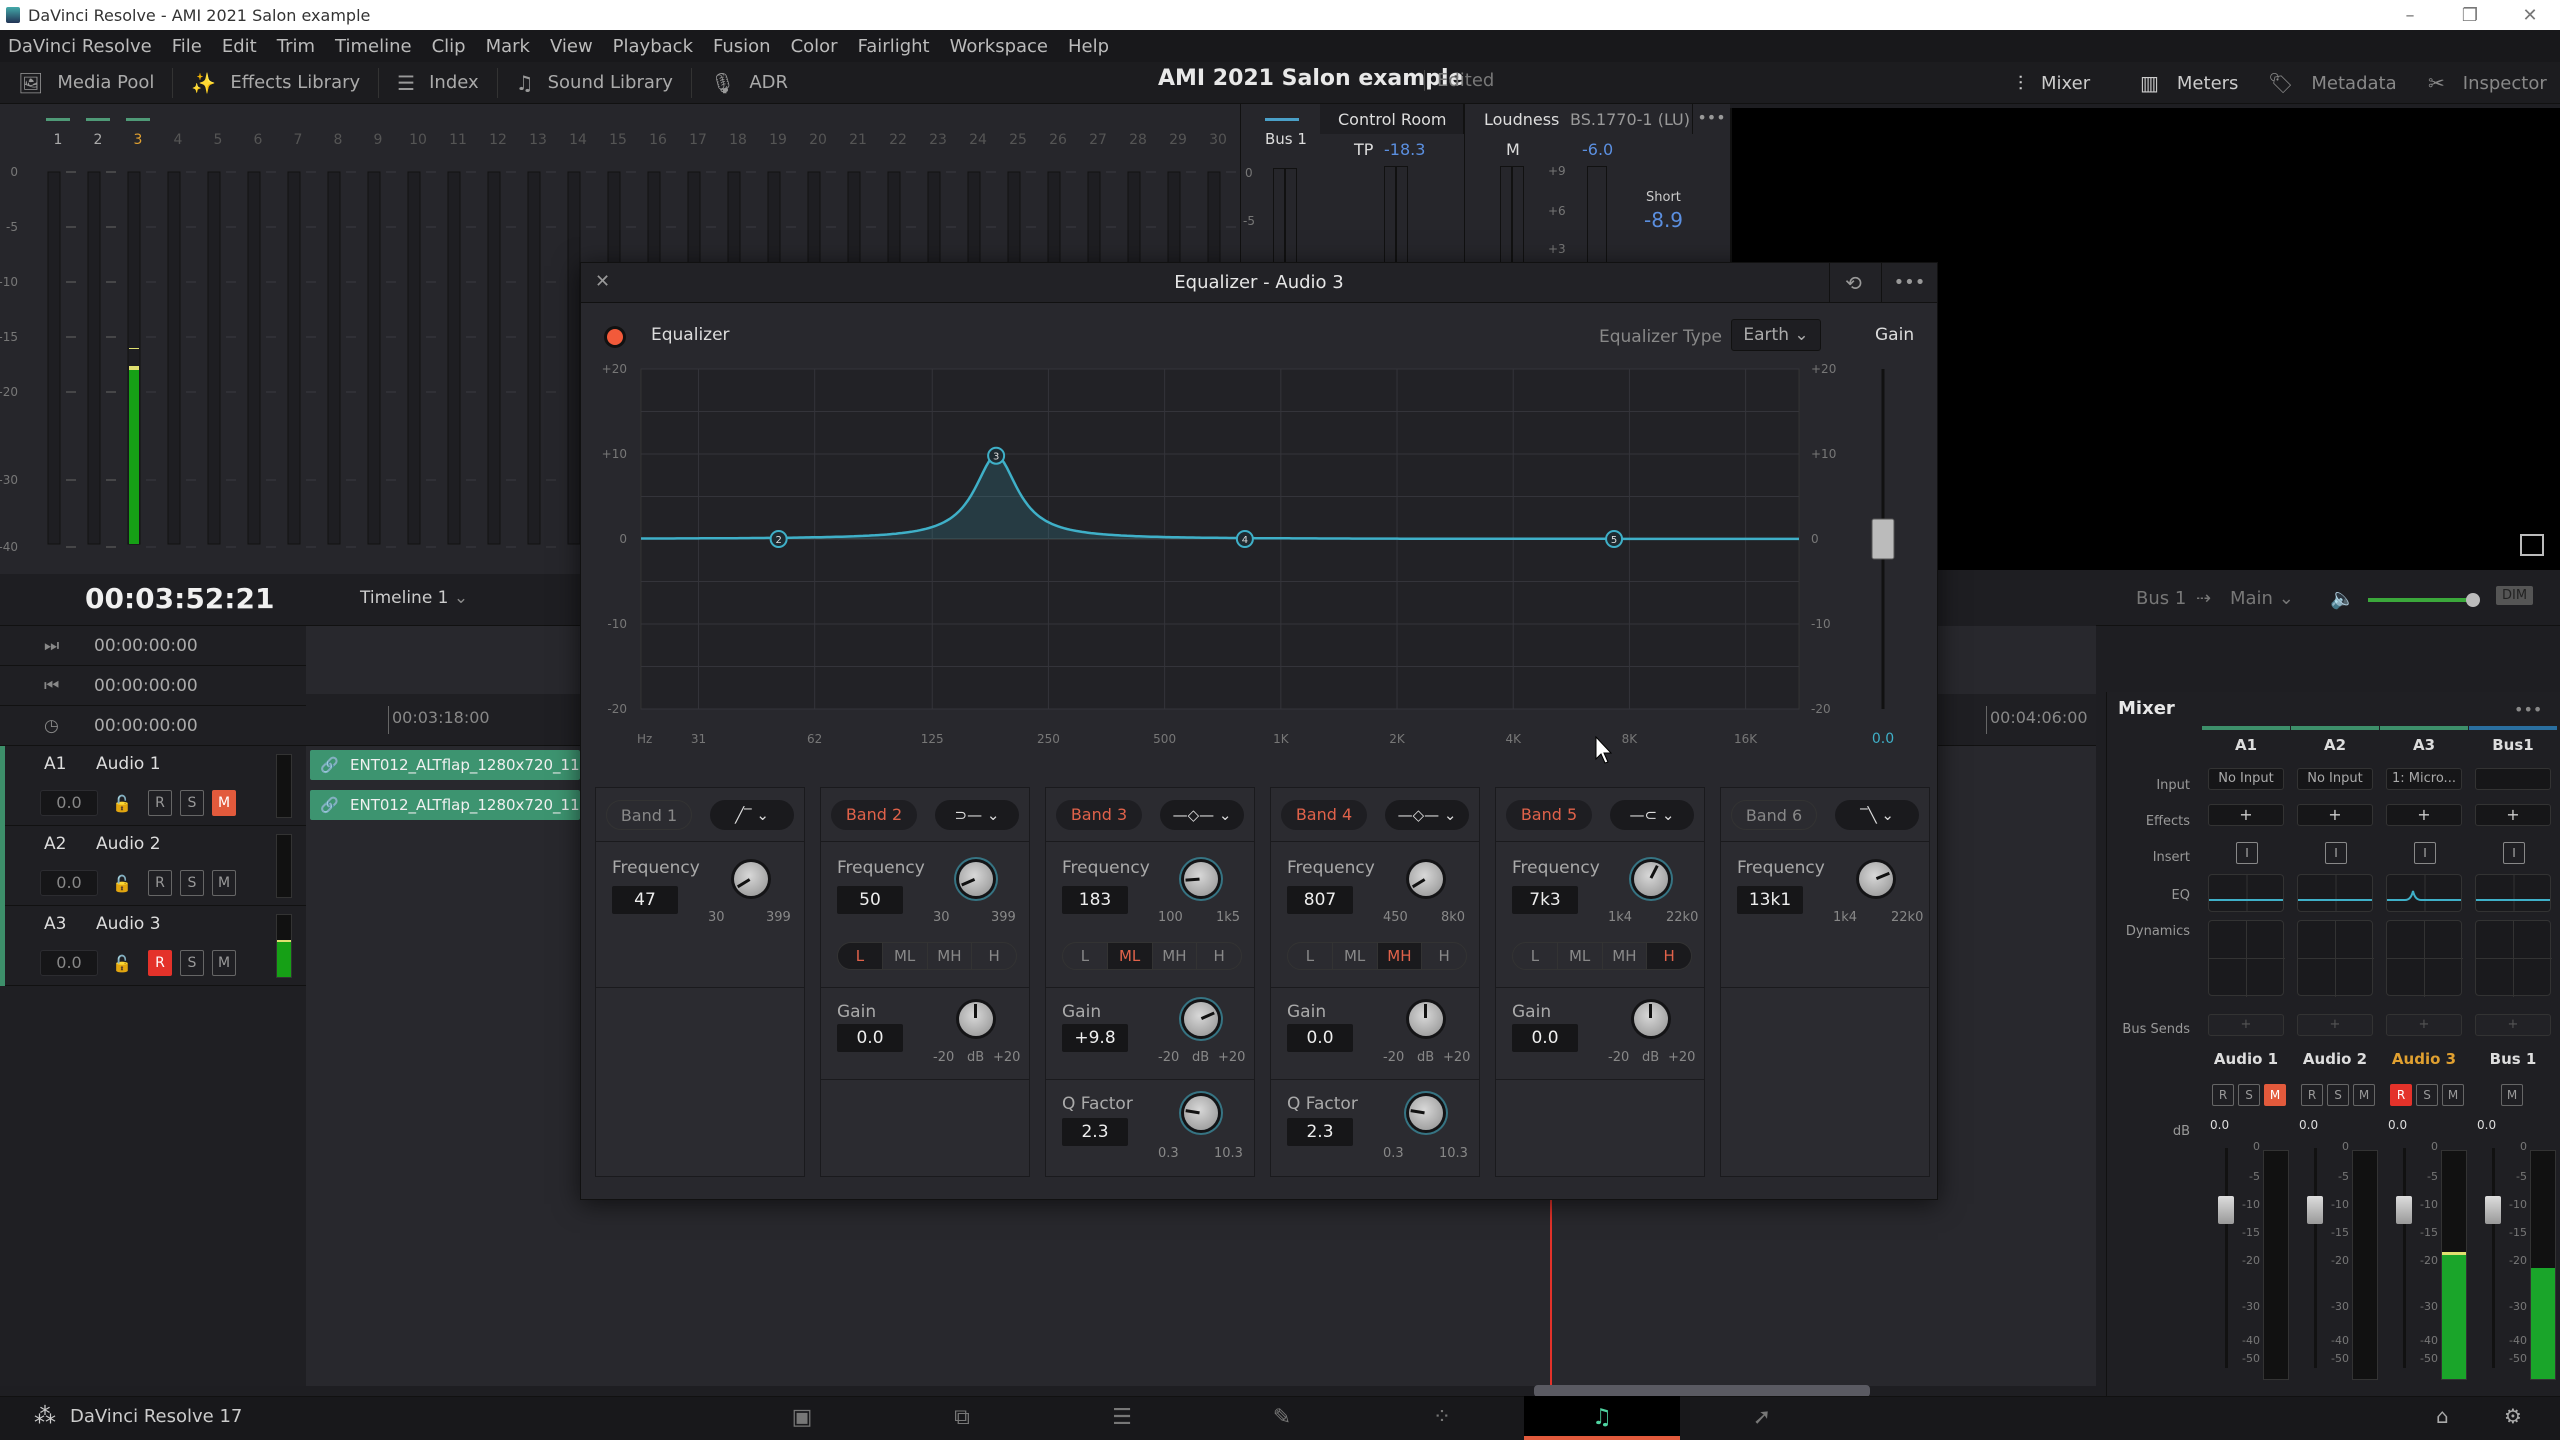  I want to click on eq-band-node: 4, so click(1244, 539).